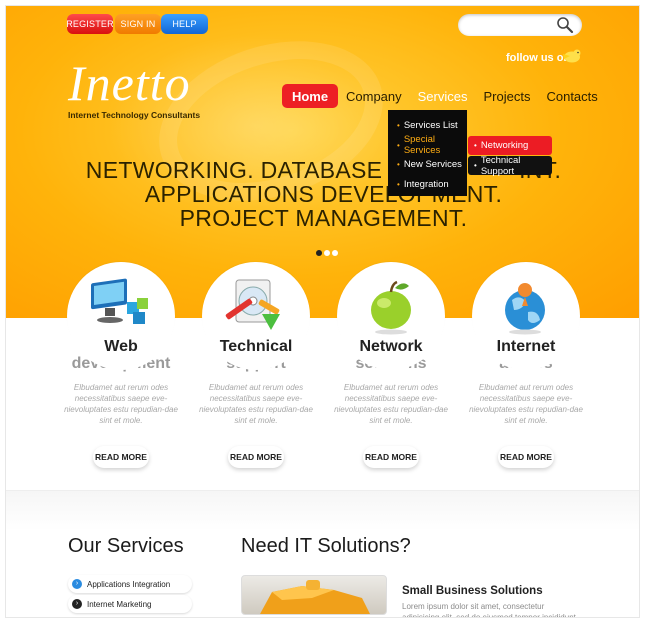  What do you see at coordinates (571, 56) in the screenshot?
I see `twitter-bird-icon` at bounding box center [571, 56].